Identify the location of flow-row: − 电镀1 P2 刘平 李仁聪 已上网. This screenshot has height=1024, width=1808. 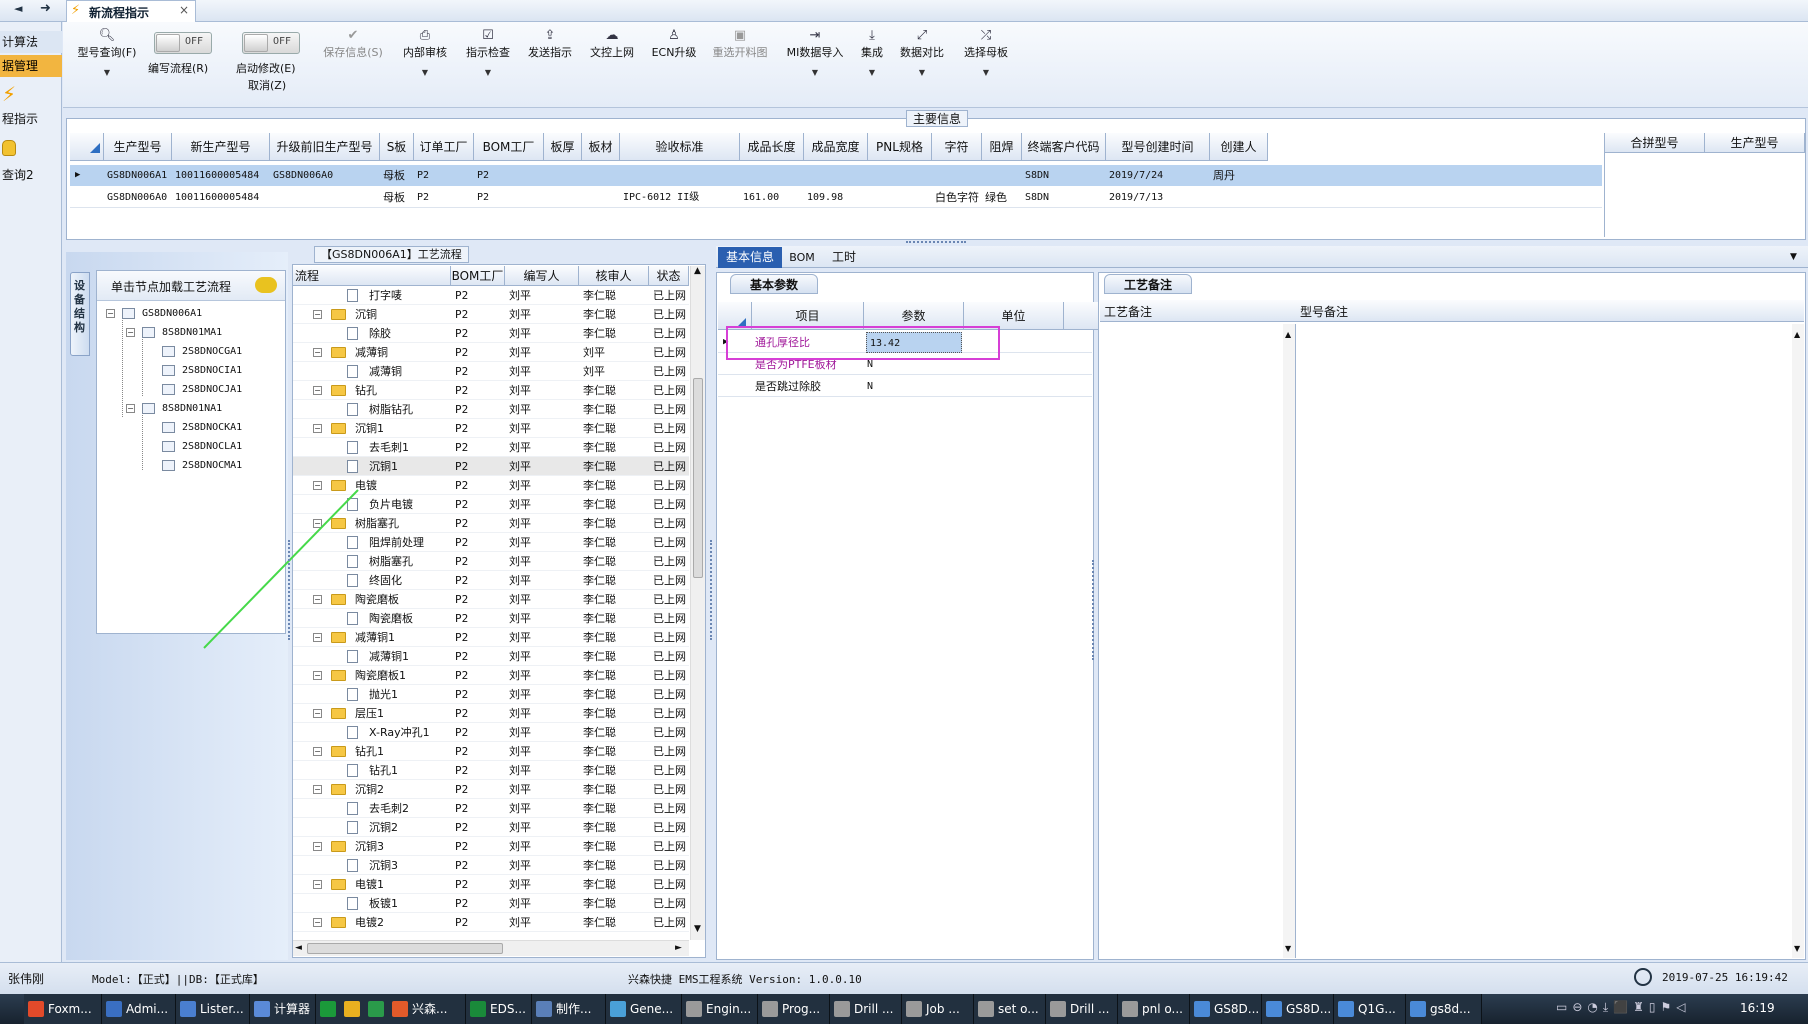
(491, 884).